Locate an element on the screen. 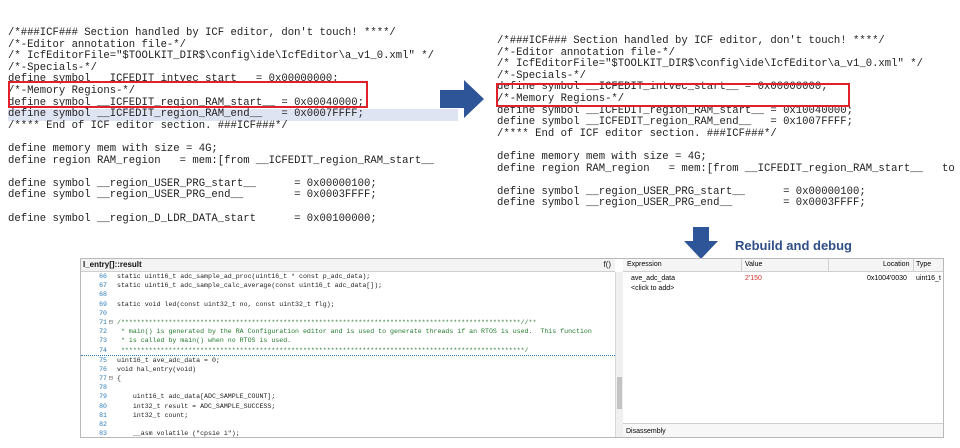 Image resolution: width=960 pixels, height=448 pixels. source-line: 76 void hal_entry(void) is located at coordinates (348, 369).